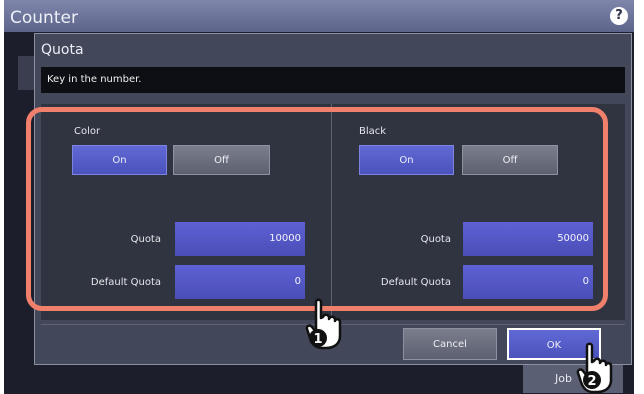 This screenshot has height=394, width=644. What do you see at coordinates (591, 381) in the screenshot?
I see `callout-number-2: 2` at bounding box center [591, 381].